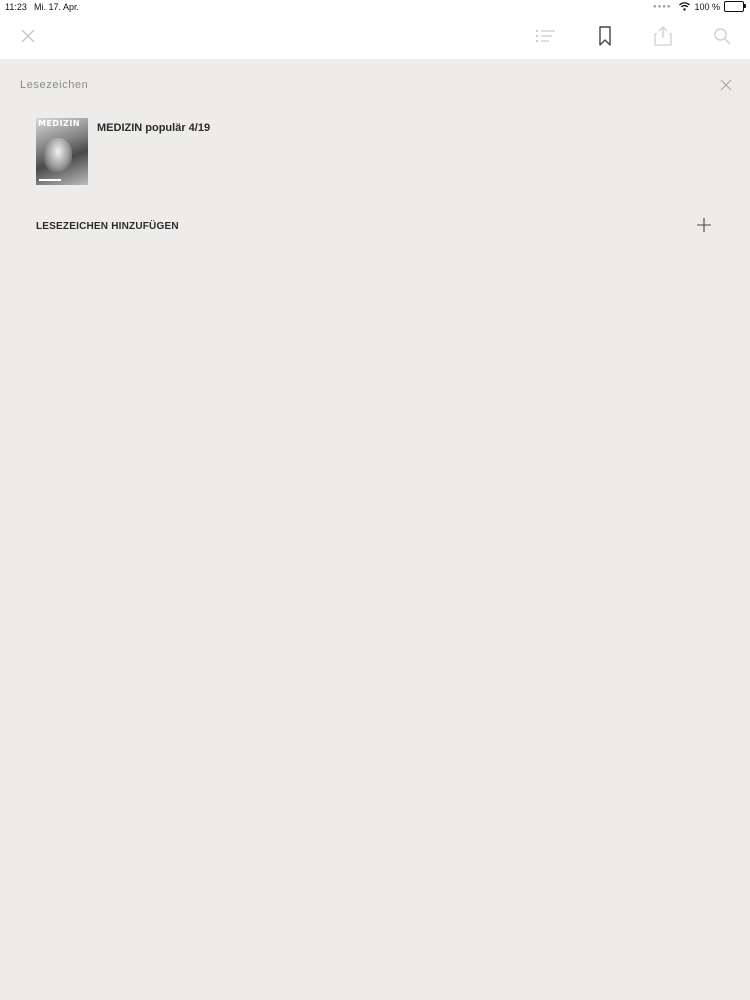 This screenshot has height=1000, width=750. Describe the element at coordinates (685, 6) in the screenshot. I see `wifi-icon` at that location.